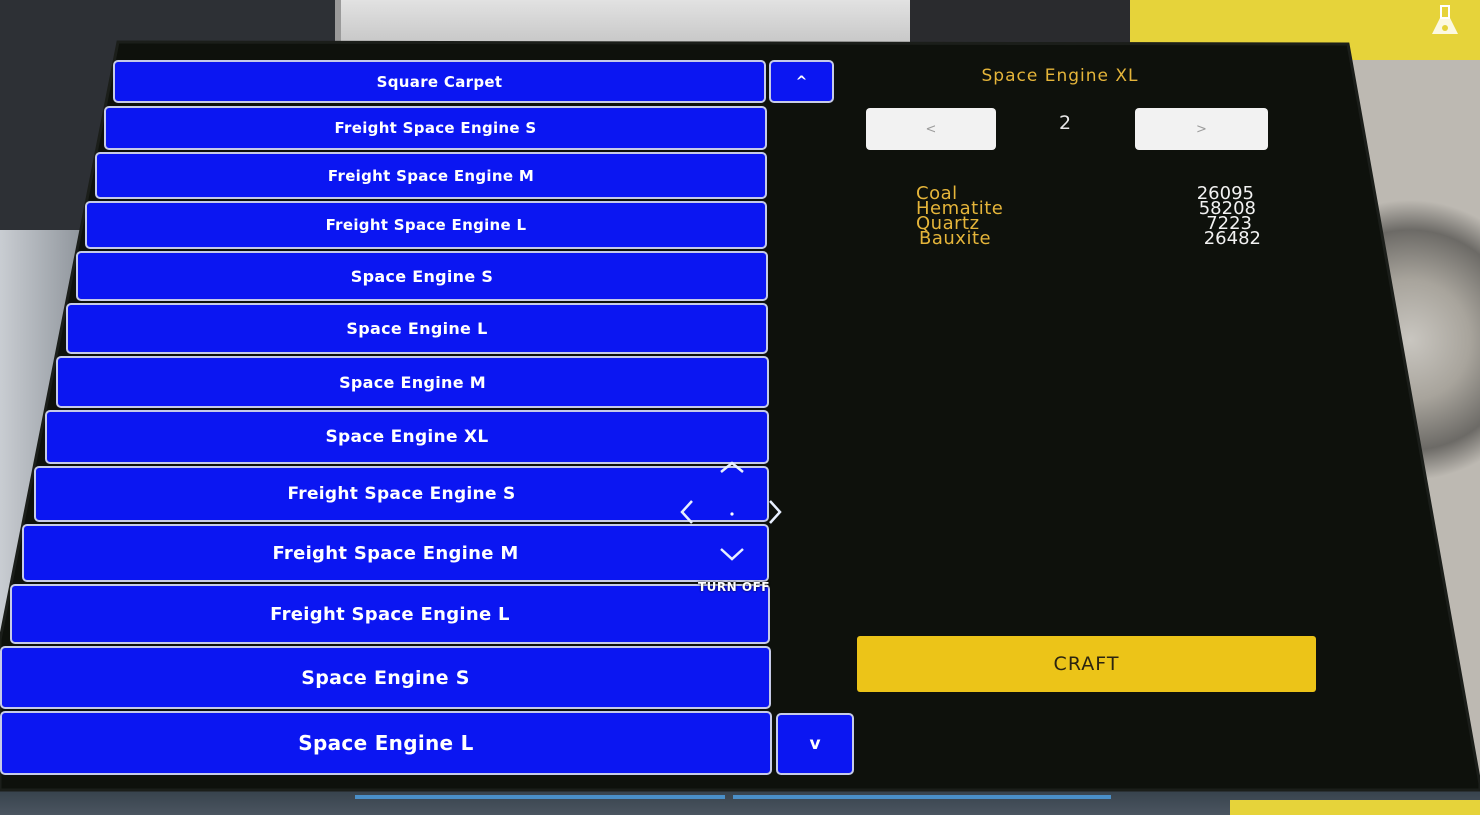 This screenshot has width=1480, height=815. I want to click on list-item-label: Space Engine XL, so click(407, 437).